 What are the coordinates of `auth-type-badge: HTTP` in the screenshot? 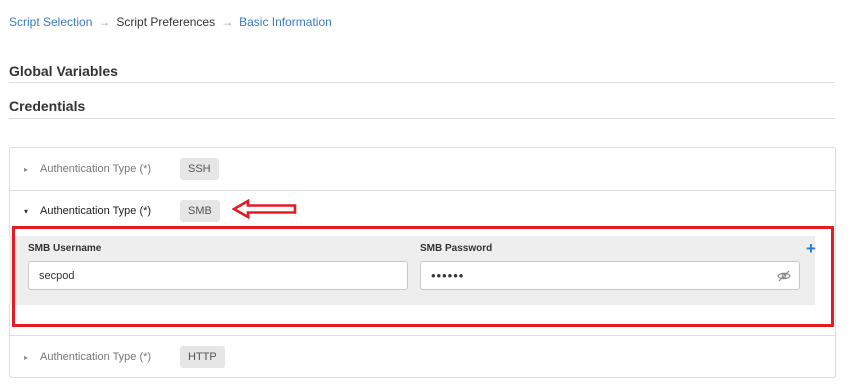 It's located at (202, 357).